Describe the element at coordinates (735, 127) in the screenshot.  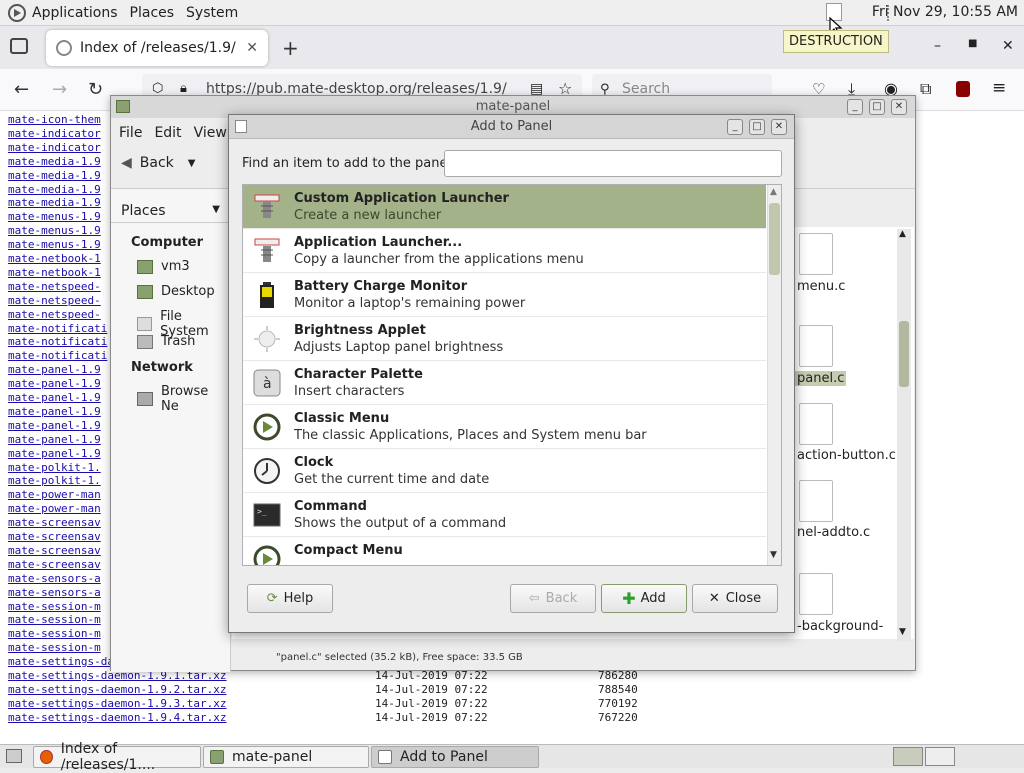
I see `dialog-minimize-icon: _` at that location.